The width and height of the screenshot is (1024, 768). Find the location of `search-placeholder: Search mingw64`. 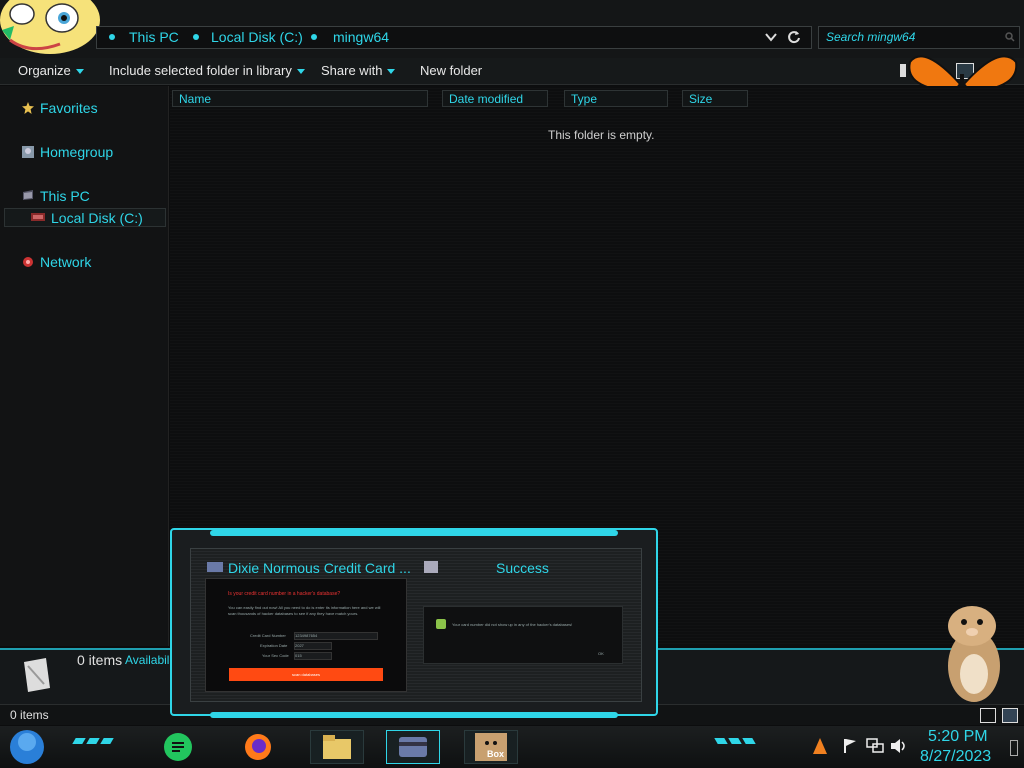

search-placeholder: Search mingw64 is located at coordinates (871, 37).